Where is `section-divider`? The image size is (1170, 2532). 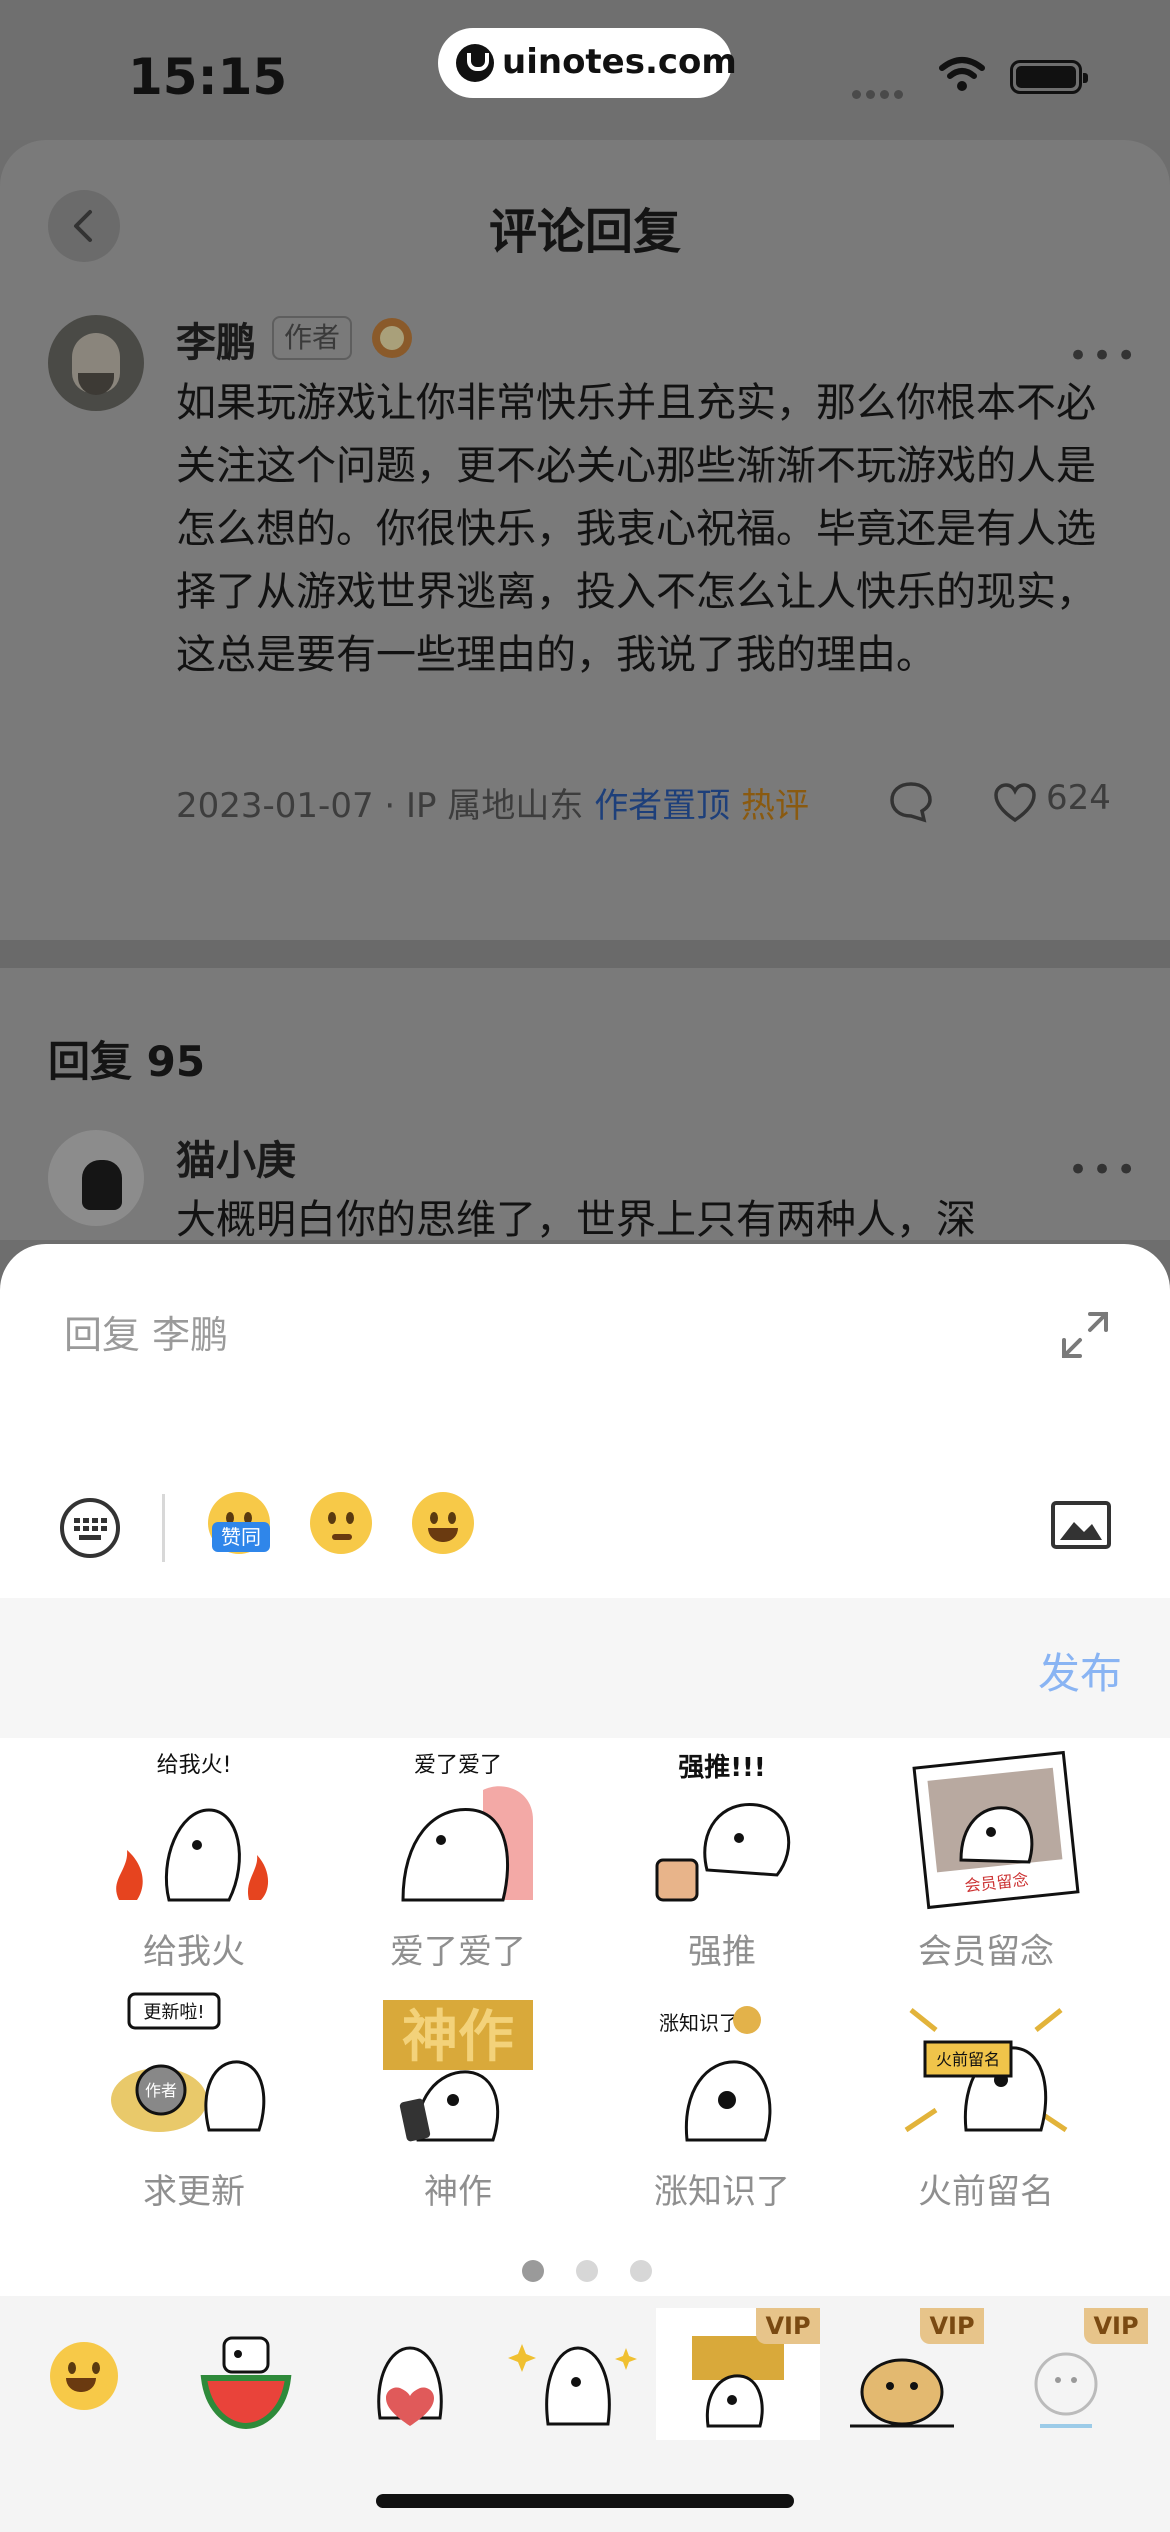
section-divider is located at coordinates (585, 954).